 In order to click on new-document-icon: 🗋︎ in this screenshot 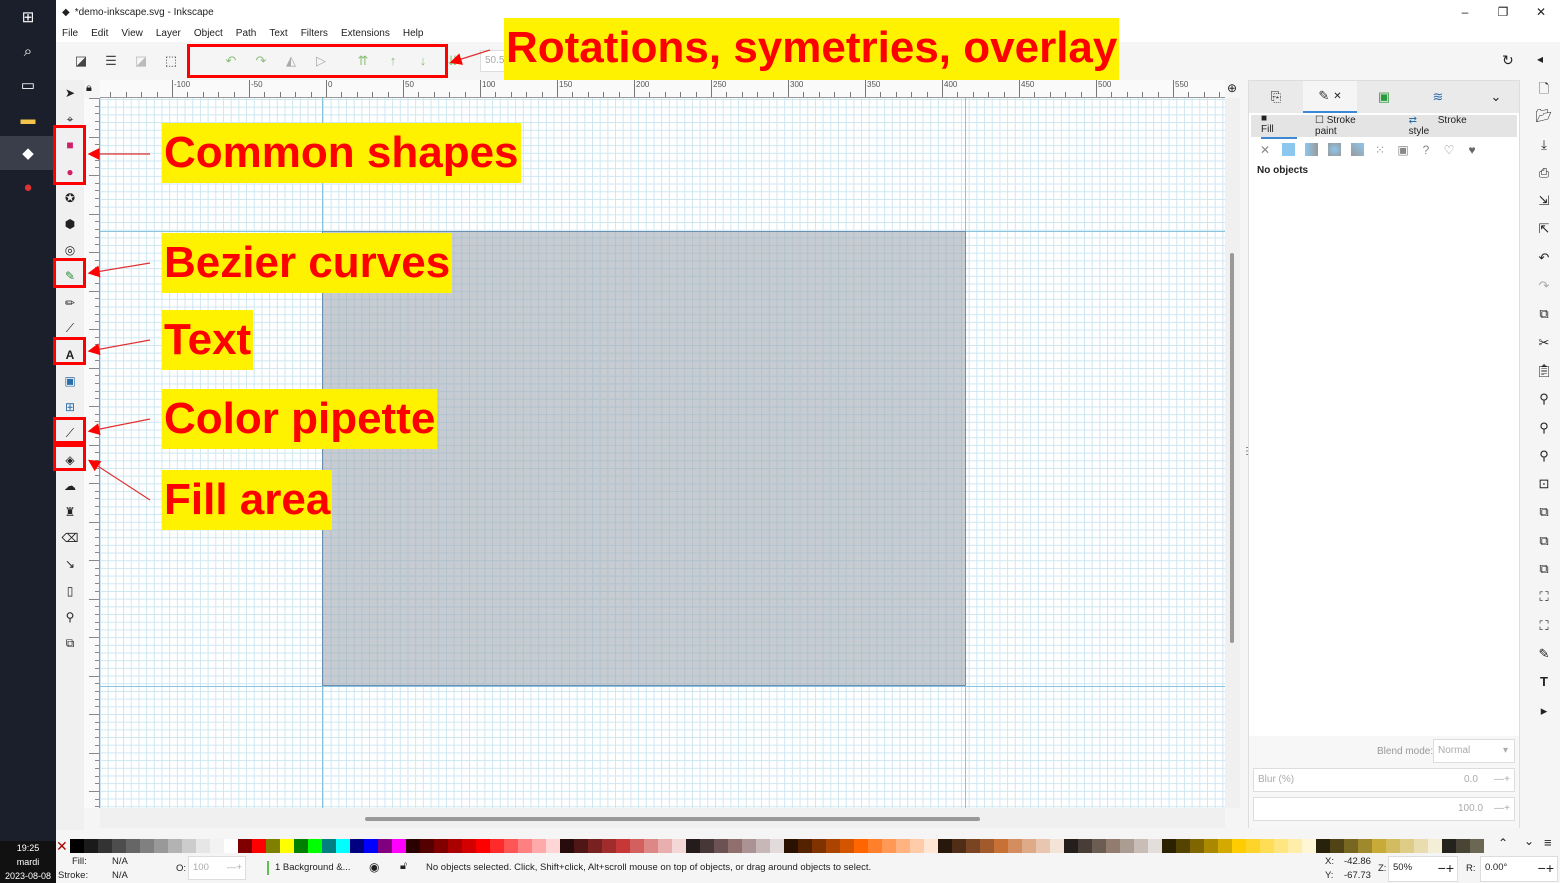, I will do `click(1544, 94)`.